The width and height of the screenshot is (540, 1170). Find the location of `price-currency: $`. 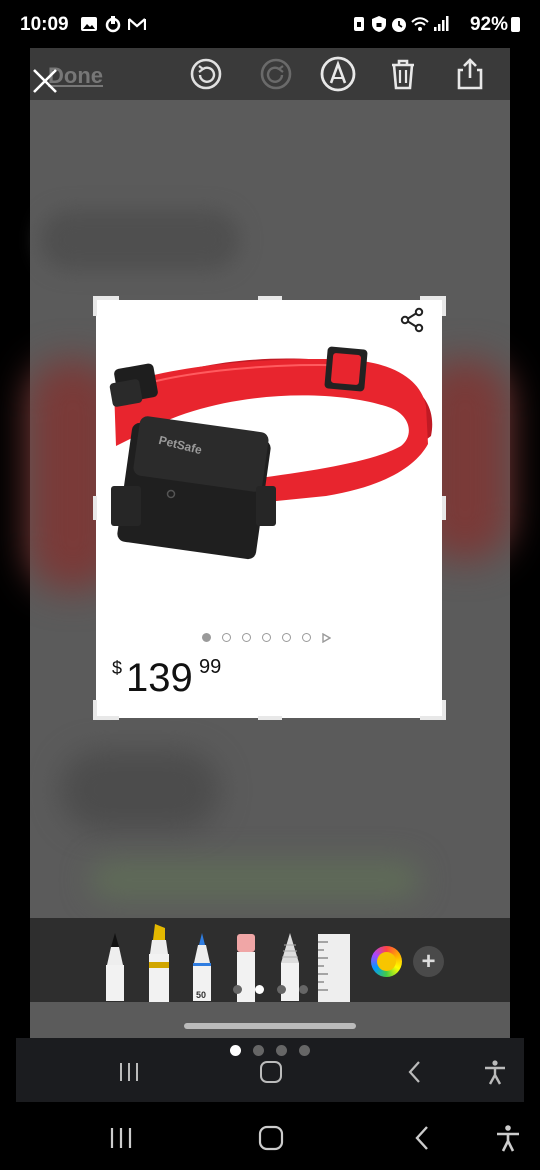

price-currency: $ is located at coordinates (117, 668).